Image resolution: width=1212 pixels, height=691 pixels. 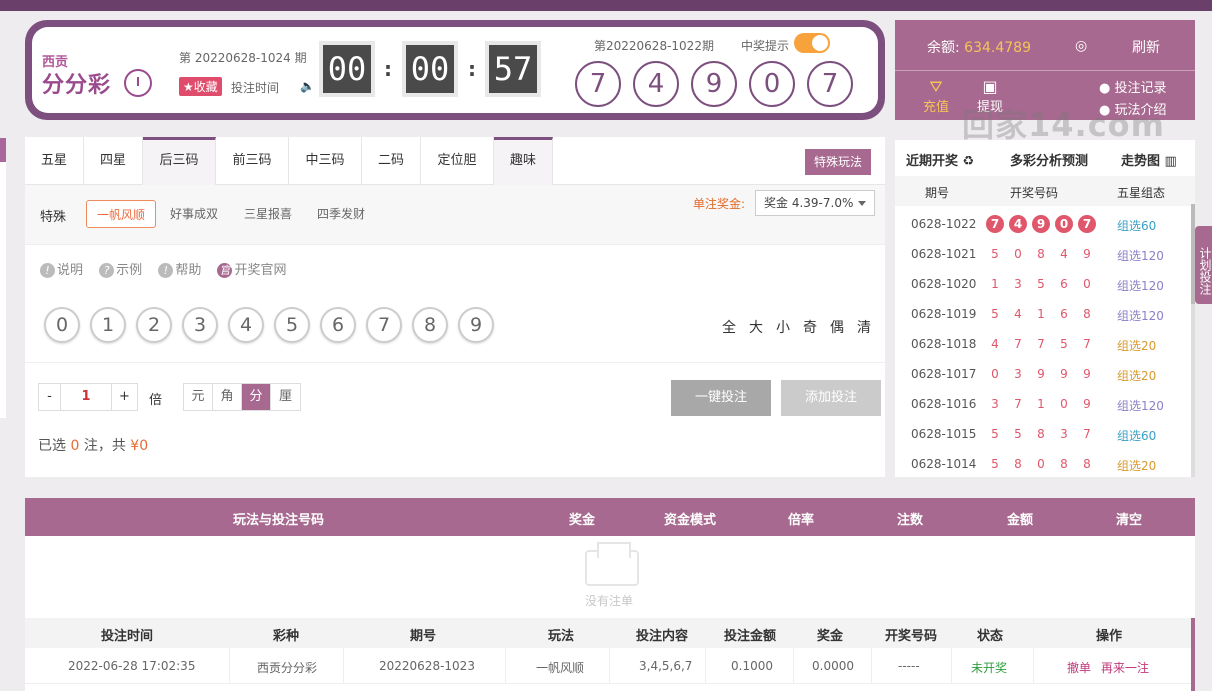 I want to click on refresh-button: 刷新, so click(x=1146, y=47).